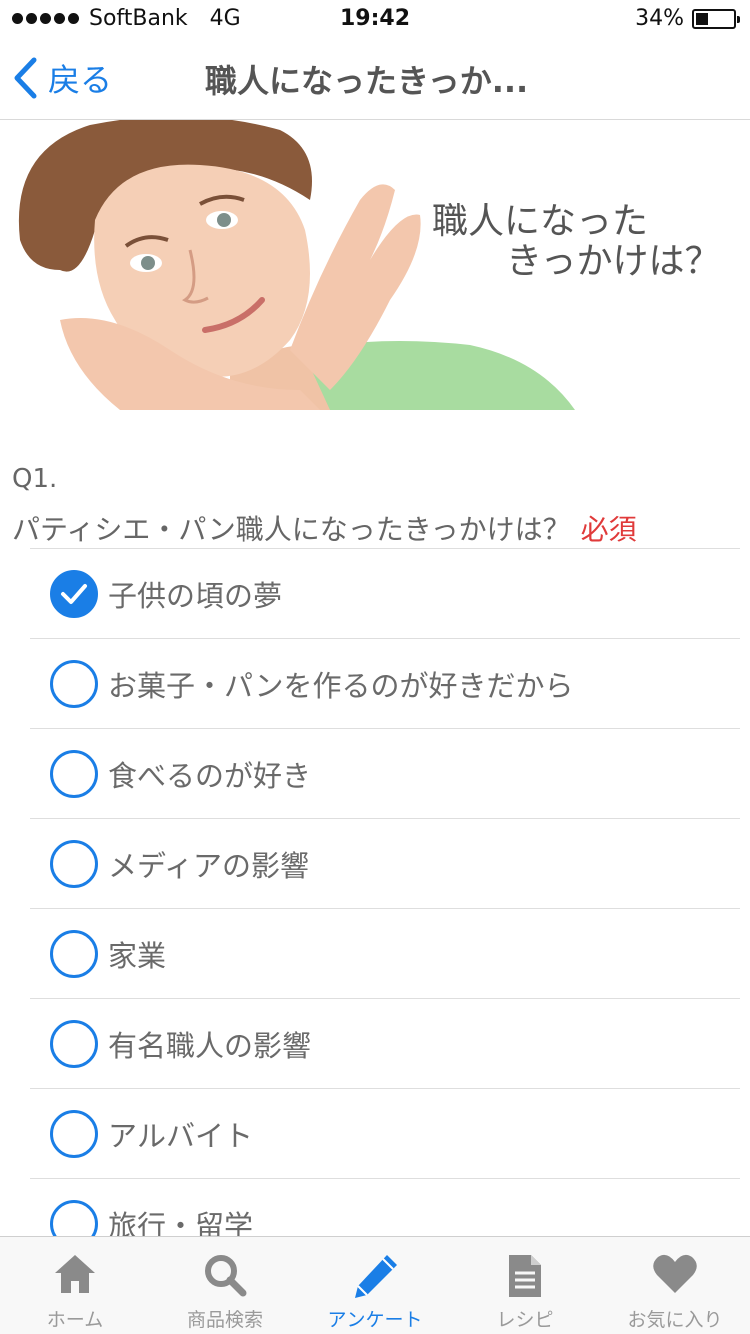 This screenshot has height=1334, width=750. I want to click on hero-heading-line2: きっかけは？, so click(613, 261).